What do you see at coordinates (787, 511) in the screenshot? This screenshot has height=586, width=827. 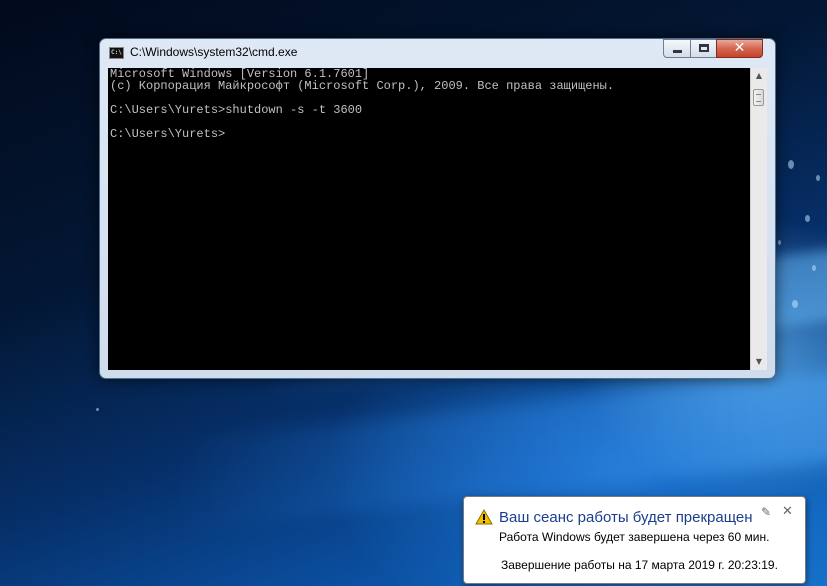 I see `notification-close-icon: ✕` at bounding box center [787, 511].